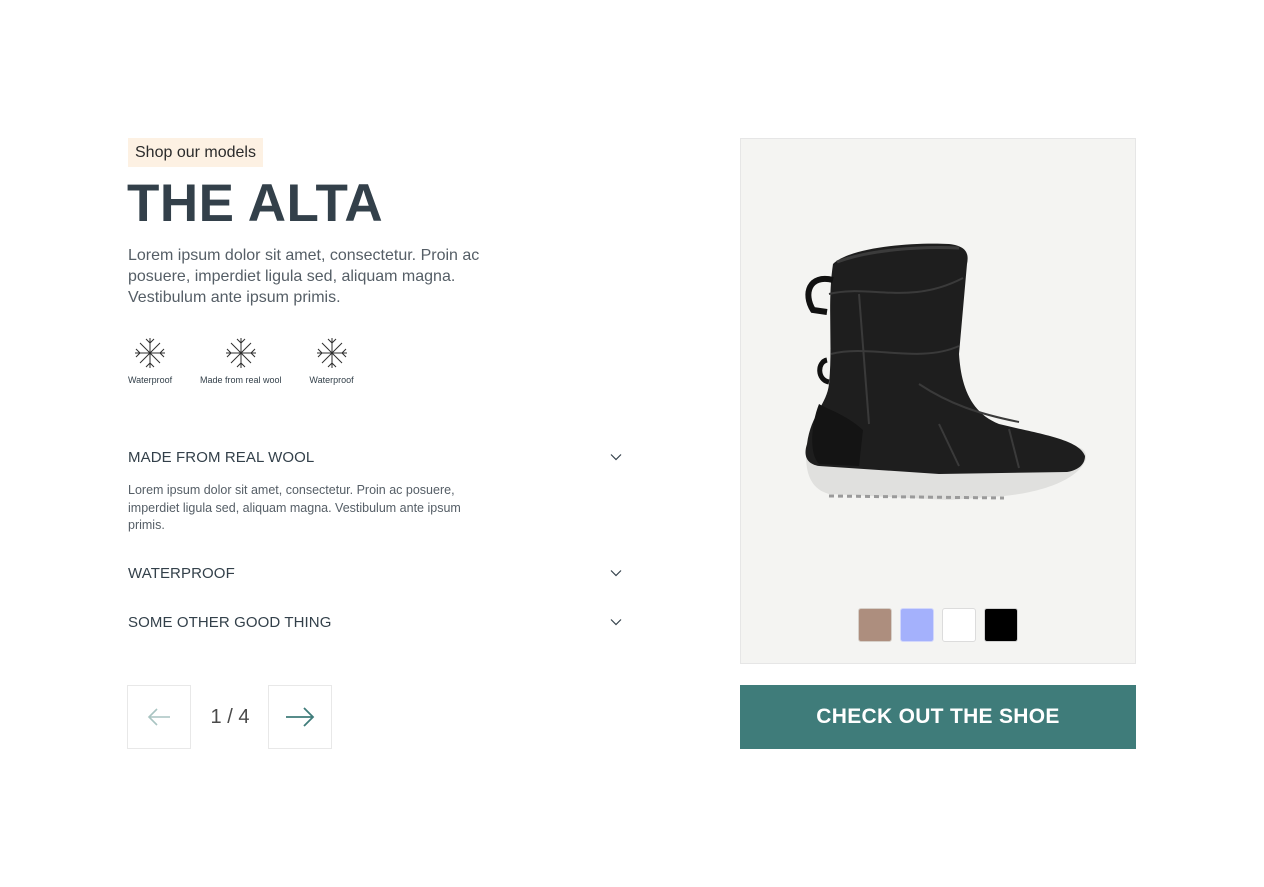  Describe the element at coordinates (195, 152) in the screenshot. I see `shop-models-tag: Shop our models` at that location.